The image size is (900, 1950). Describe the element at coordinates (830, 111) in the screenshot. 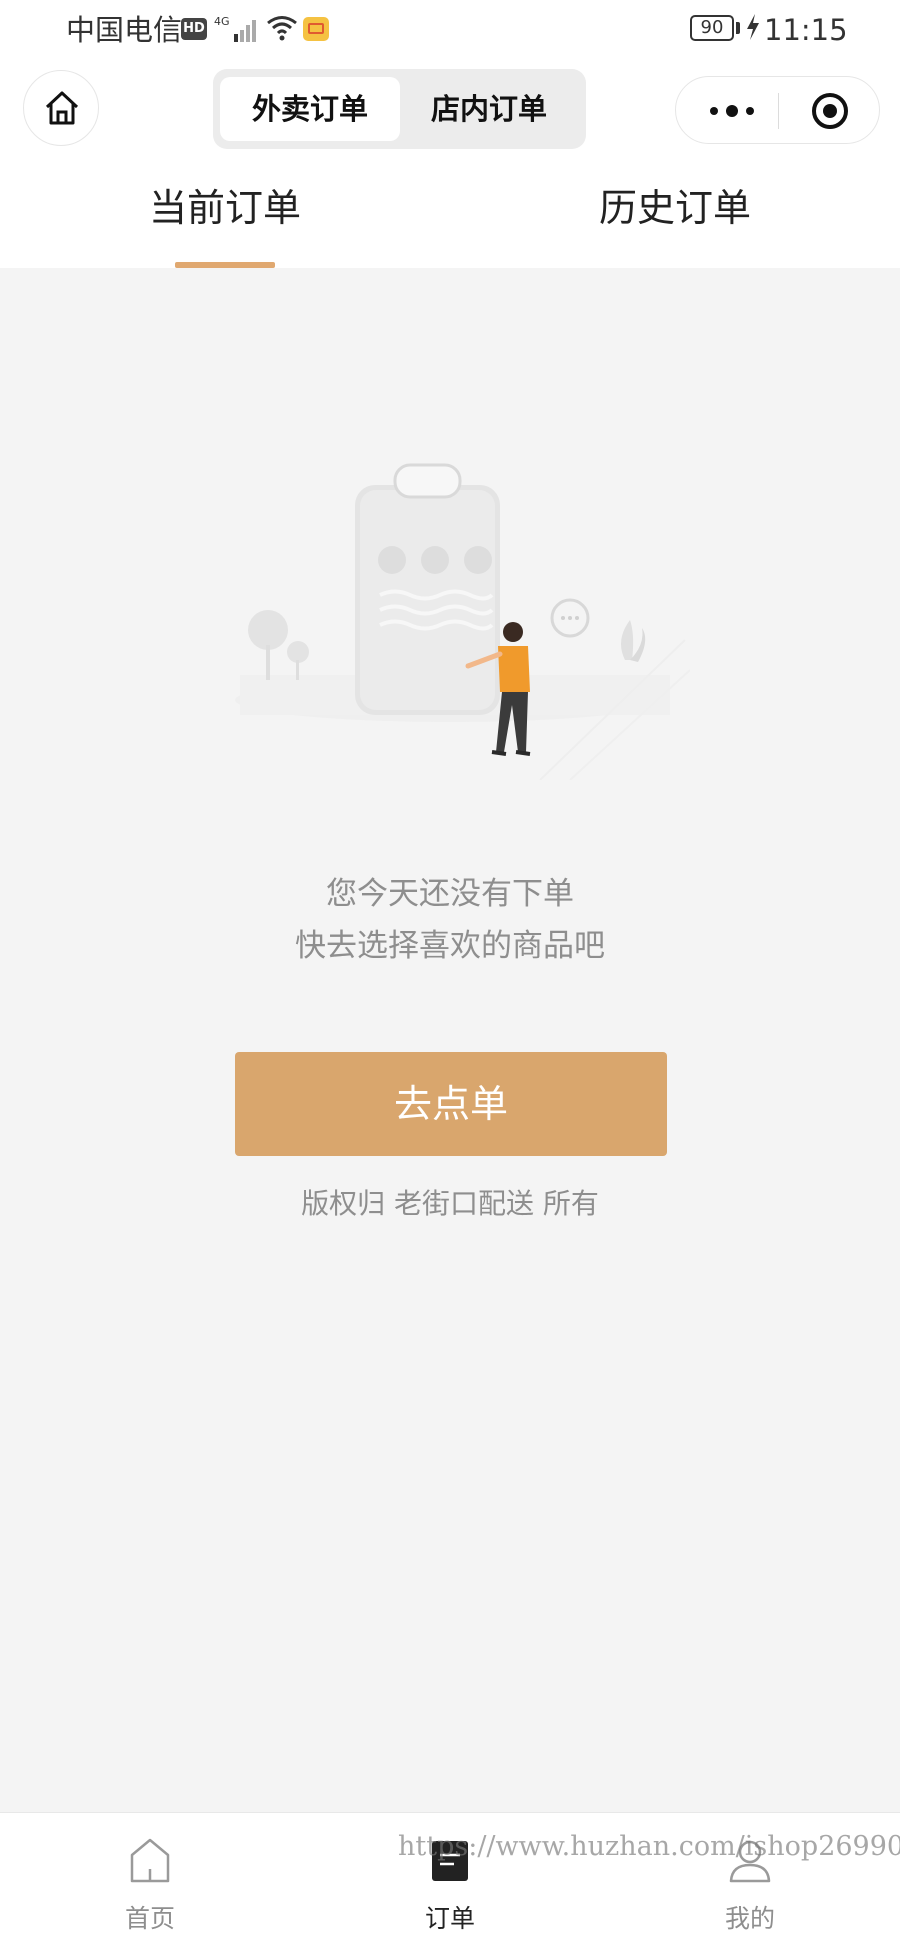

I see `target-close-icon` at that location.